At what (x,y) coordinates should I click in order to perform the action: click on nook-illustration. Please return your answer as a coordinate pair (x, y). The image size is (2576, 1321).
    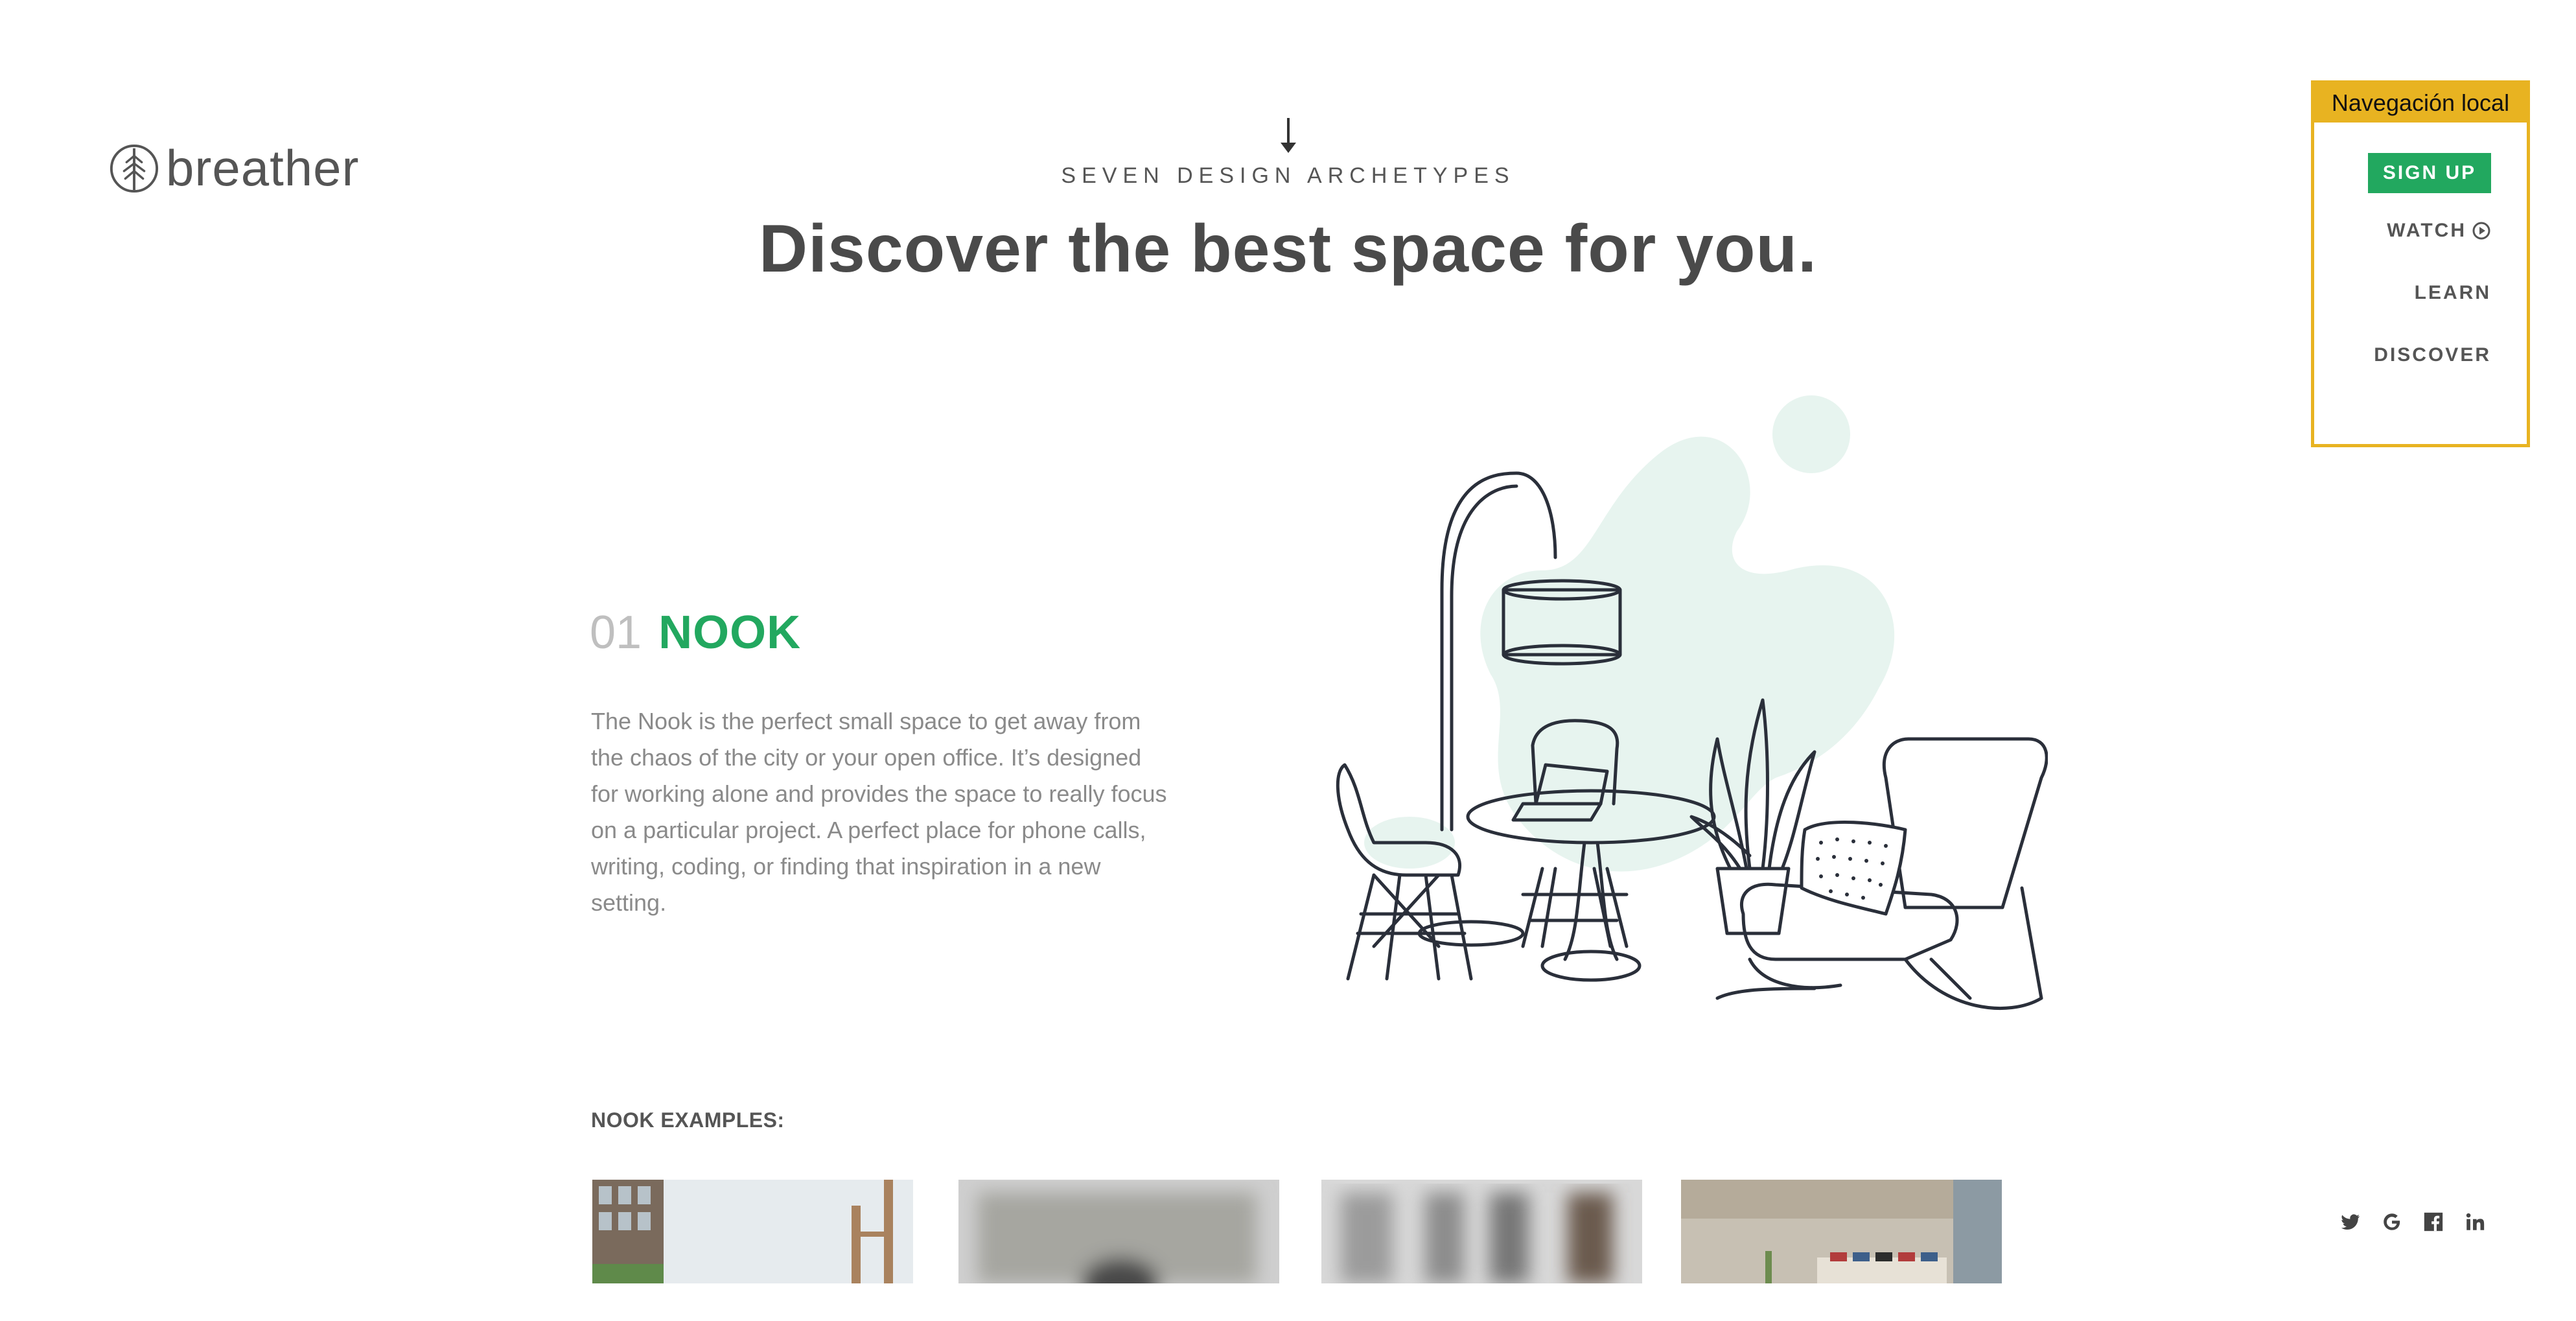
    Looking at the image, I should click on (1692, 702).